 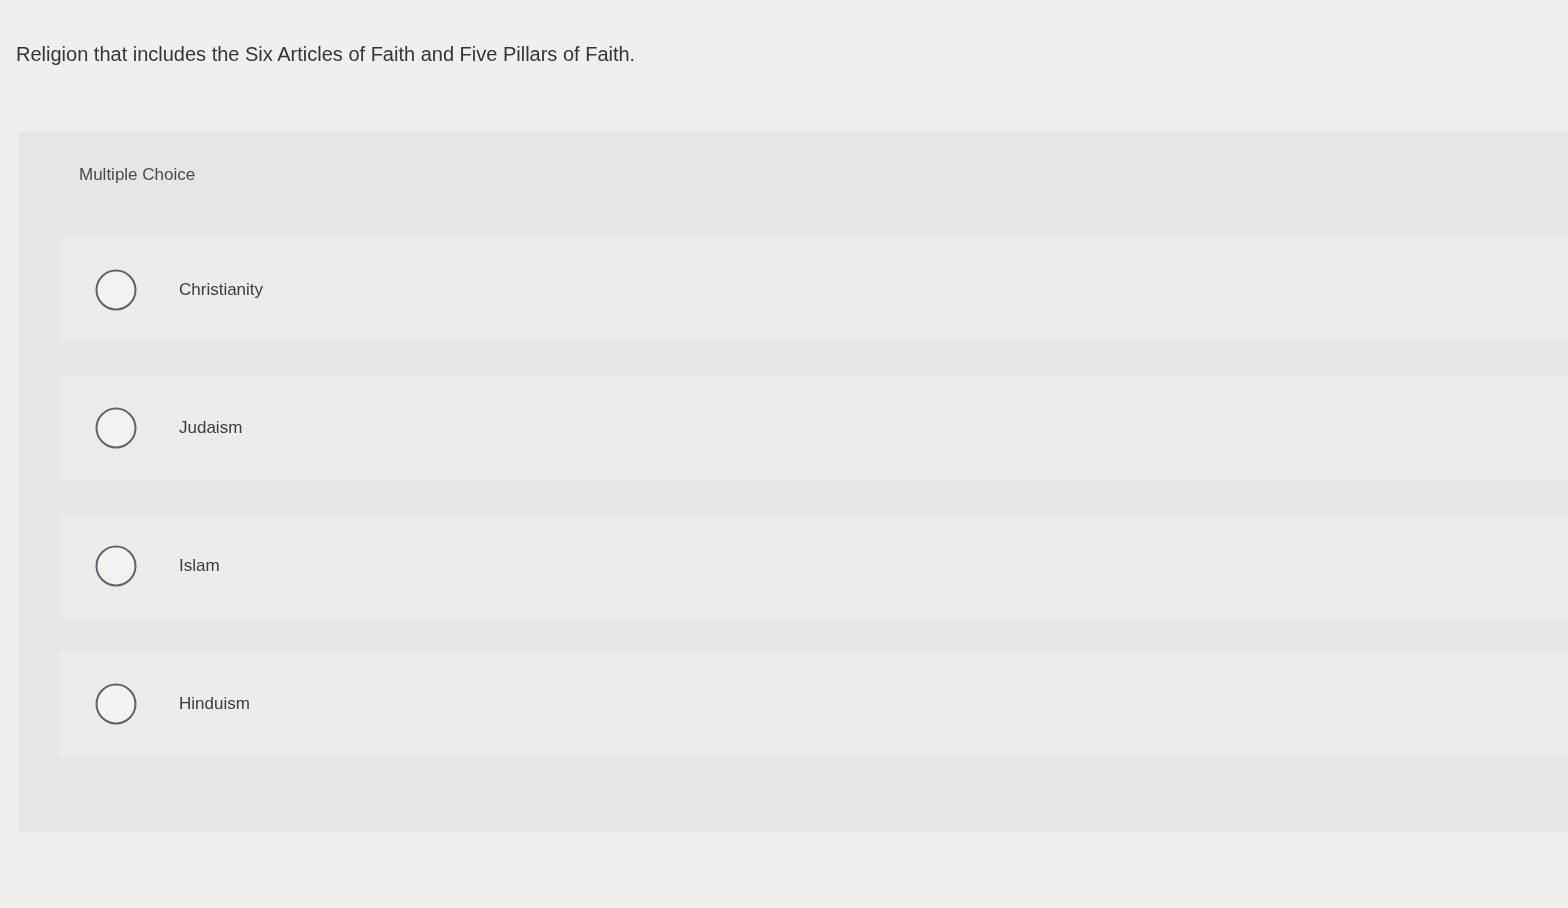 I want to click on answer-option: Islam, so click(x=814, y=565).